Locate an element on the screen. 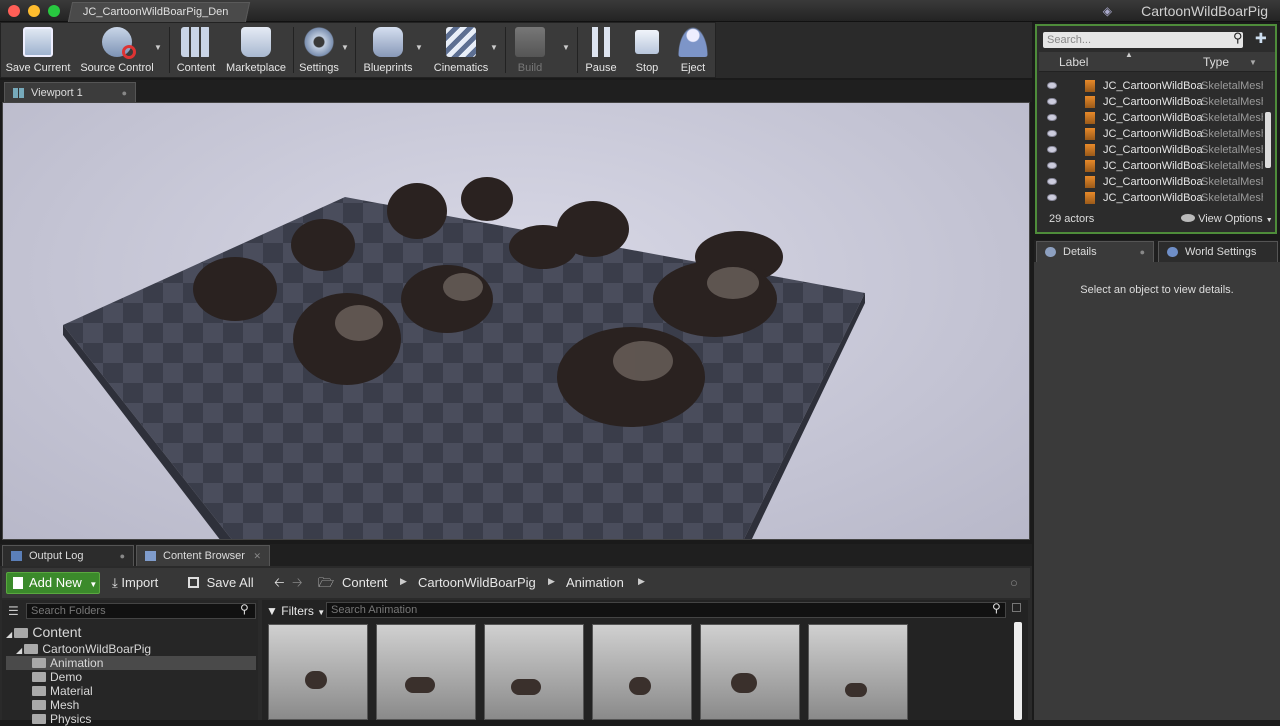 This screenshot has height=726, width=1280. boar-thumbnail-icon is located at coordinates (744, 683).